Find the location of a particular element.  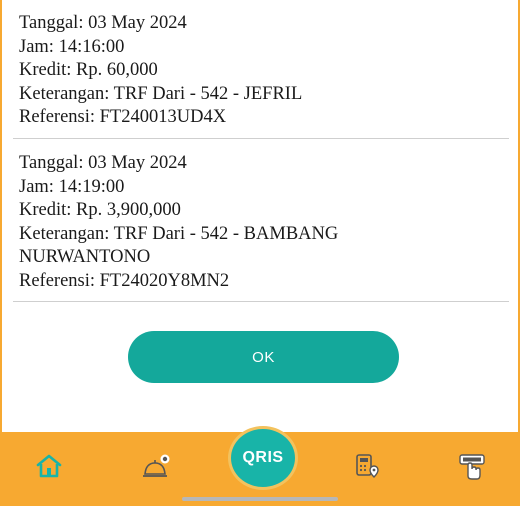

nav-calculator is located at coordinates (366, 466).